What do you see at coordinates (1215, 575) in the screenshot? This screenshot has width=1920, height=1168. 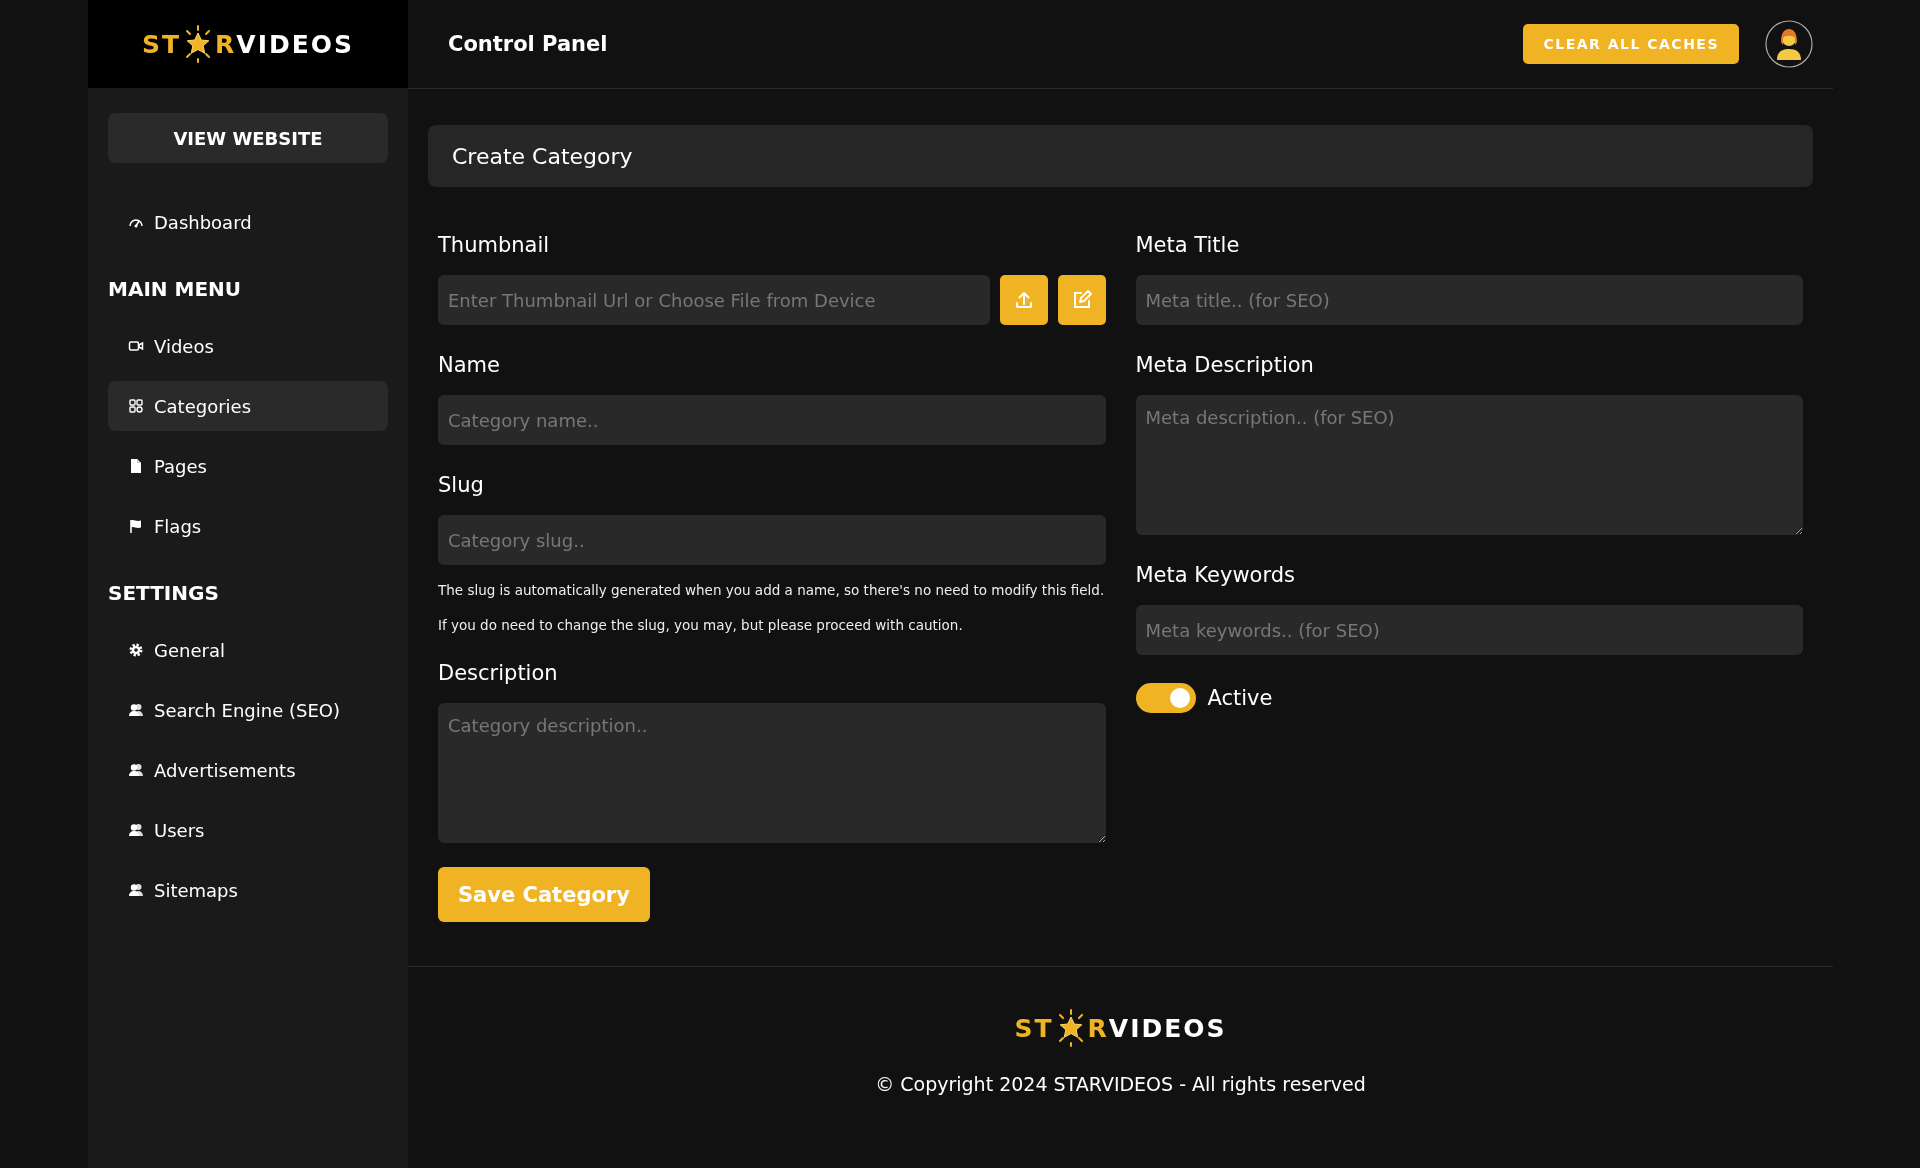 I see `field-label: Meta Keywords` at bounding box center [1215, 575].